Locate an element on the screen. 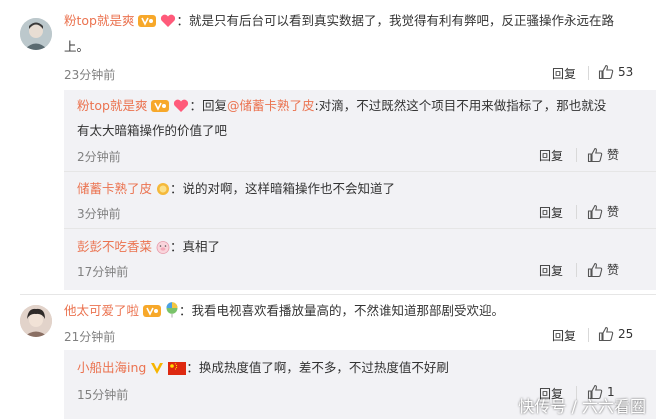 This screenshot has width=656, height=419. reply-username: 储蓄卡熟了皮 is located at coordinates (114, 188).